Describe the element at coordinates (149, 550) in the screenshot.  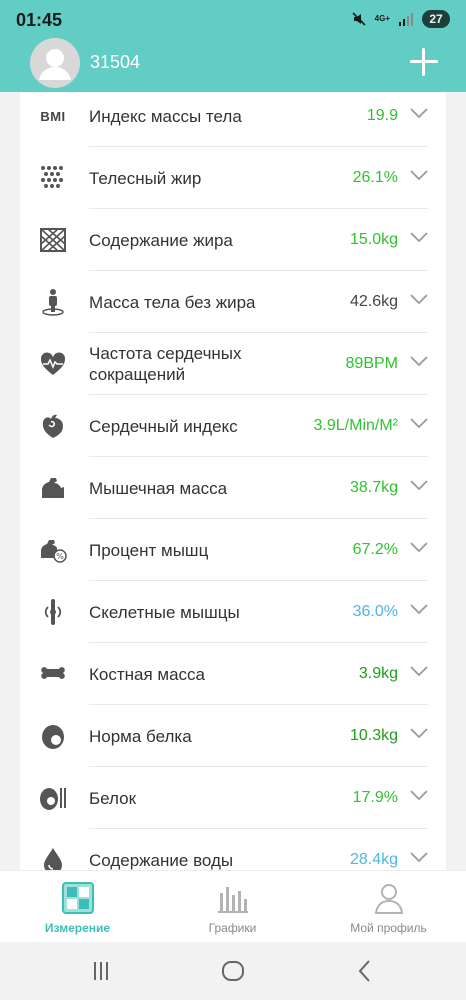
I see `metric-label: Процент мышц` at that location.